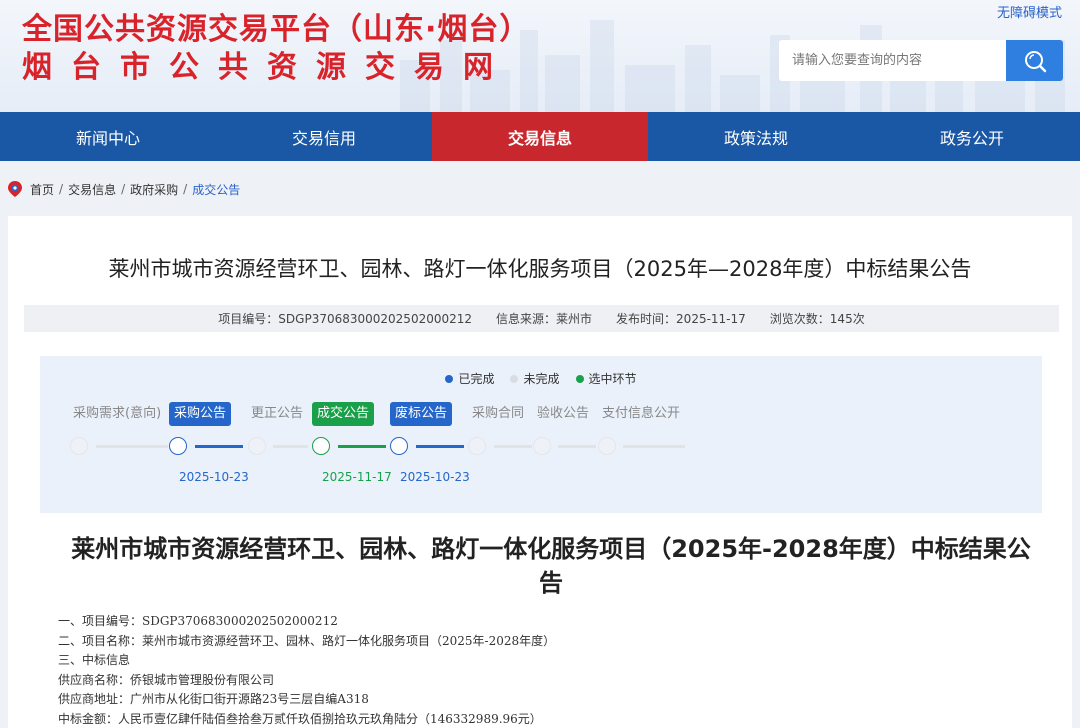  I want to click on nav-item-policy: 政策法规, so click(756, 136).